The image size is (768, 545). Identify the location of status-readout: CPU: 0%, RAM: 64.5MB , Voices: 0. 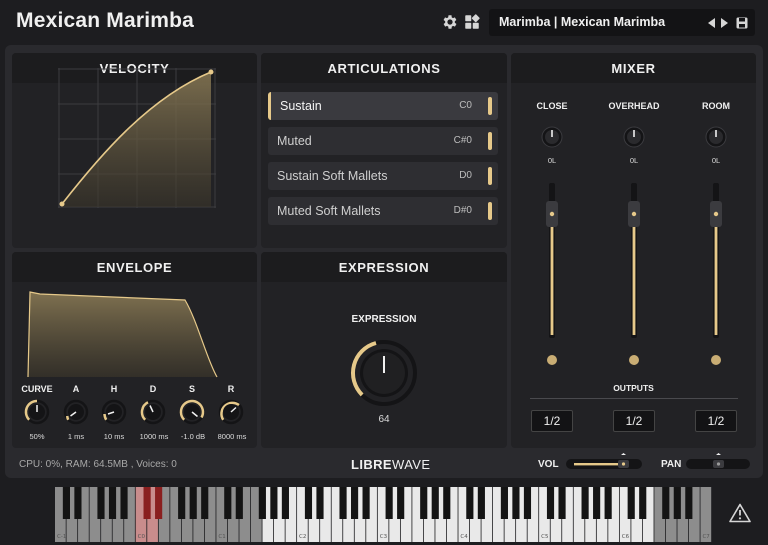
(98, 464).